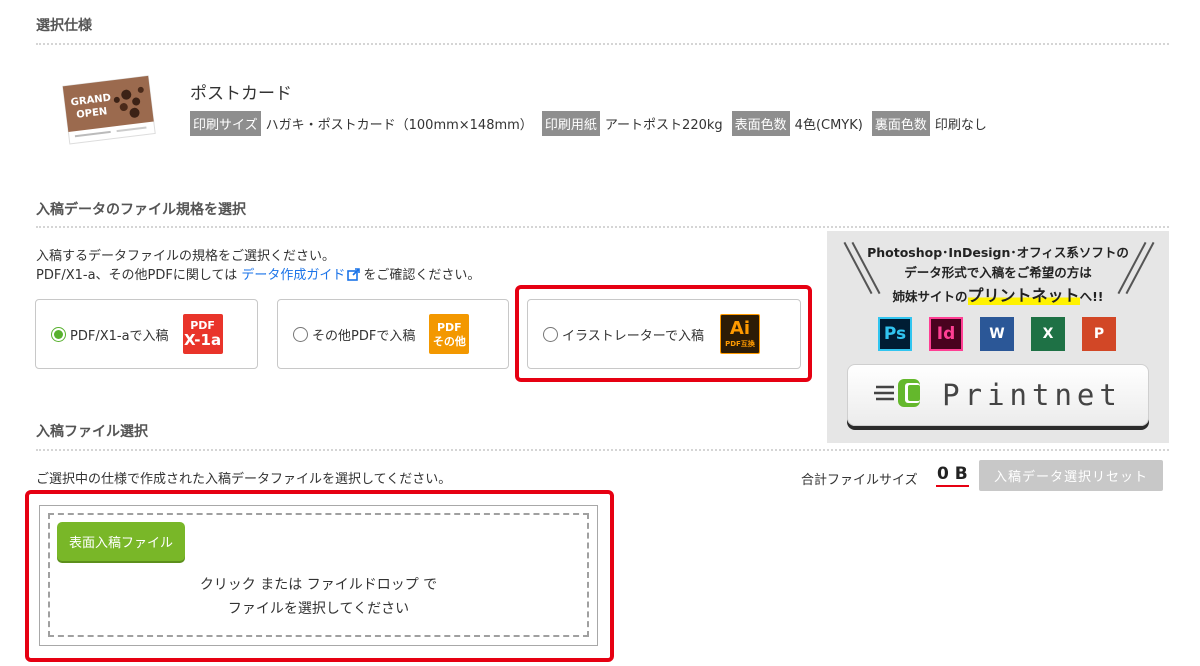  What do you see at coordinates (760, 123) in the screenshot?
I see `spec-label-front-colors: 表面色数` at bounding box center [760, 123].